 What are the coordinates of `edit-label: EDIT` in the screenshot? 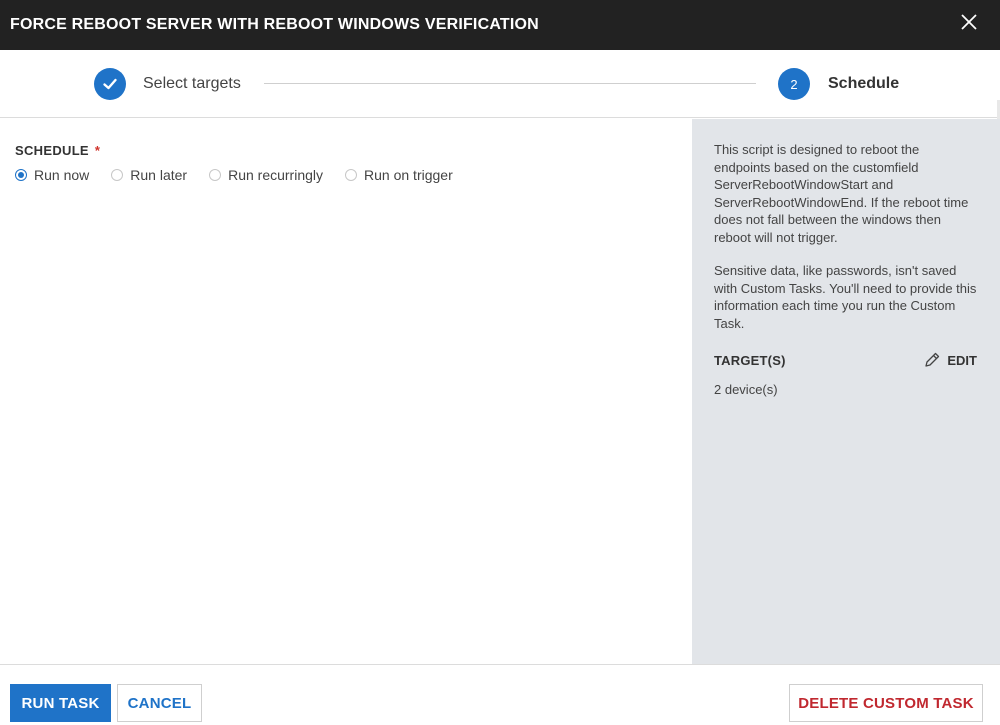 It's located at (962, 360).